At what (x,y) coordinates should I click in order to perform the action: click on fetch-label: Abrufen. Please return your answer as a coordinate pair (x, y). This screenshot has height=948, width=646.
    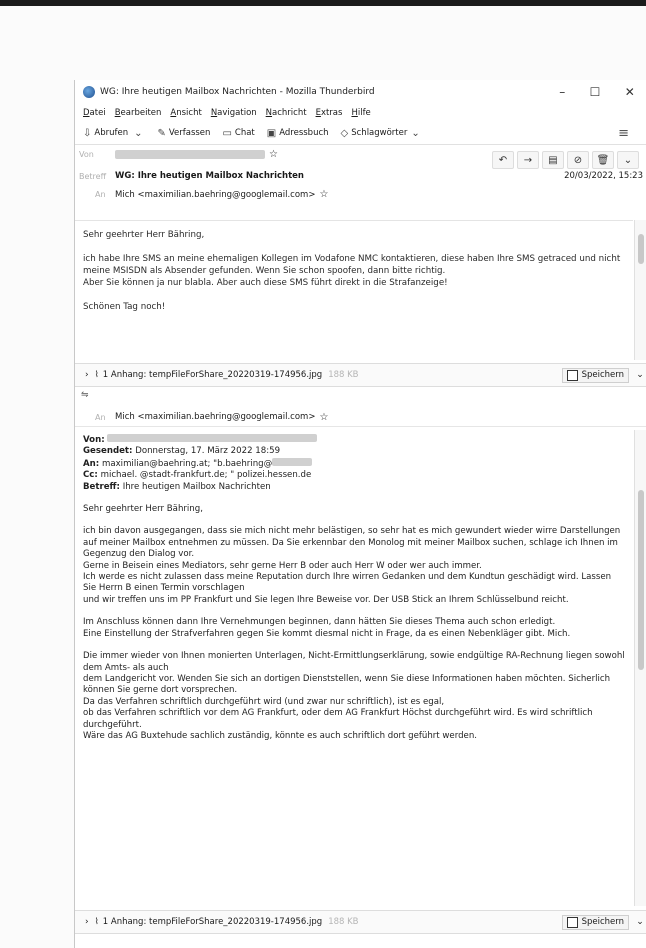
    Looking at the image, I should click on (111, 133).